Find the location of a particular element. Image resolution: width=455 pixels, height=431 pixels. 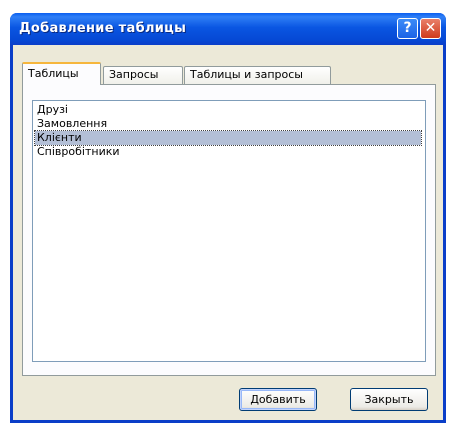

title-bar: Добавление таблицы ? ✕ is located at coordinates (228, 29).